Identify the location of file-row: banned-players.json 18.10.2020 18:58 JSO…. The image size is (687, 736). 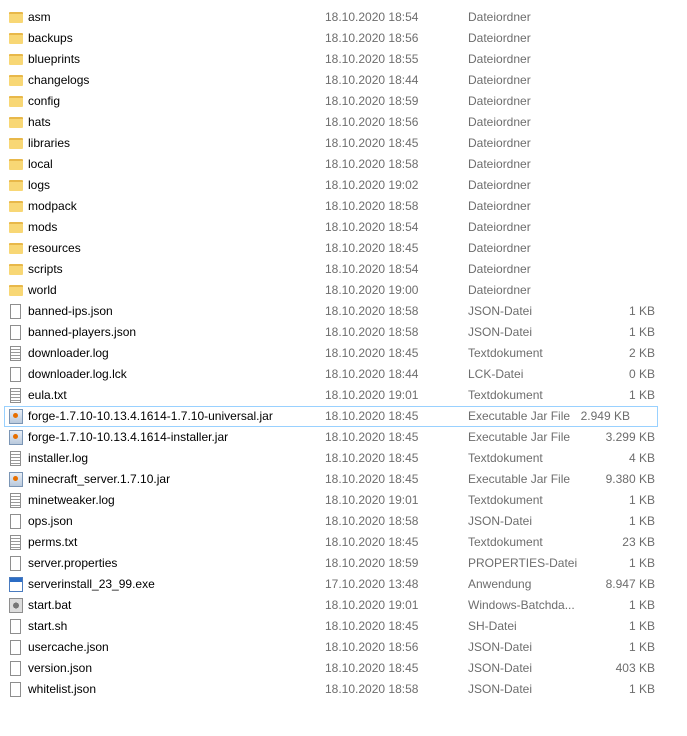
(343, 332).